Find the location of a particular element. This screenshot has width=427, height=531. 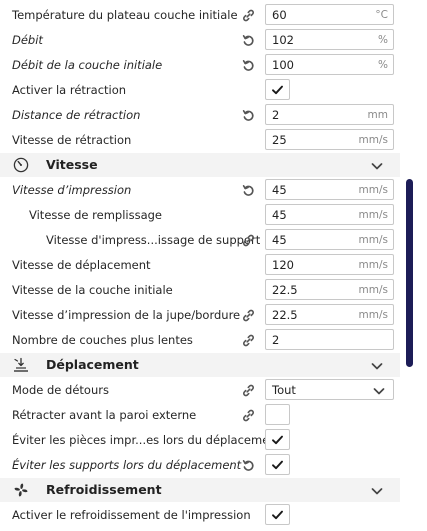

section-header-vitesse: Vitesse is located at coordinates (200, 165).